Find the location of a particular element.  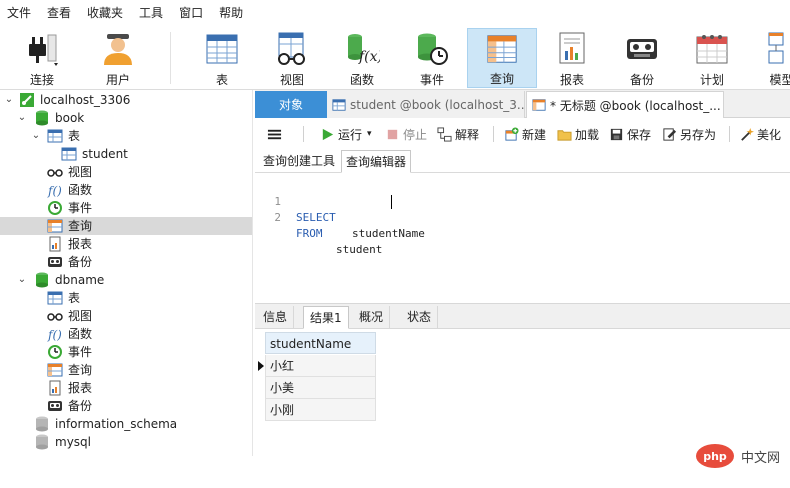

tab-query-builder: 查询创建工具 is located at coordinates (299, 161).